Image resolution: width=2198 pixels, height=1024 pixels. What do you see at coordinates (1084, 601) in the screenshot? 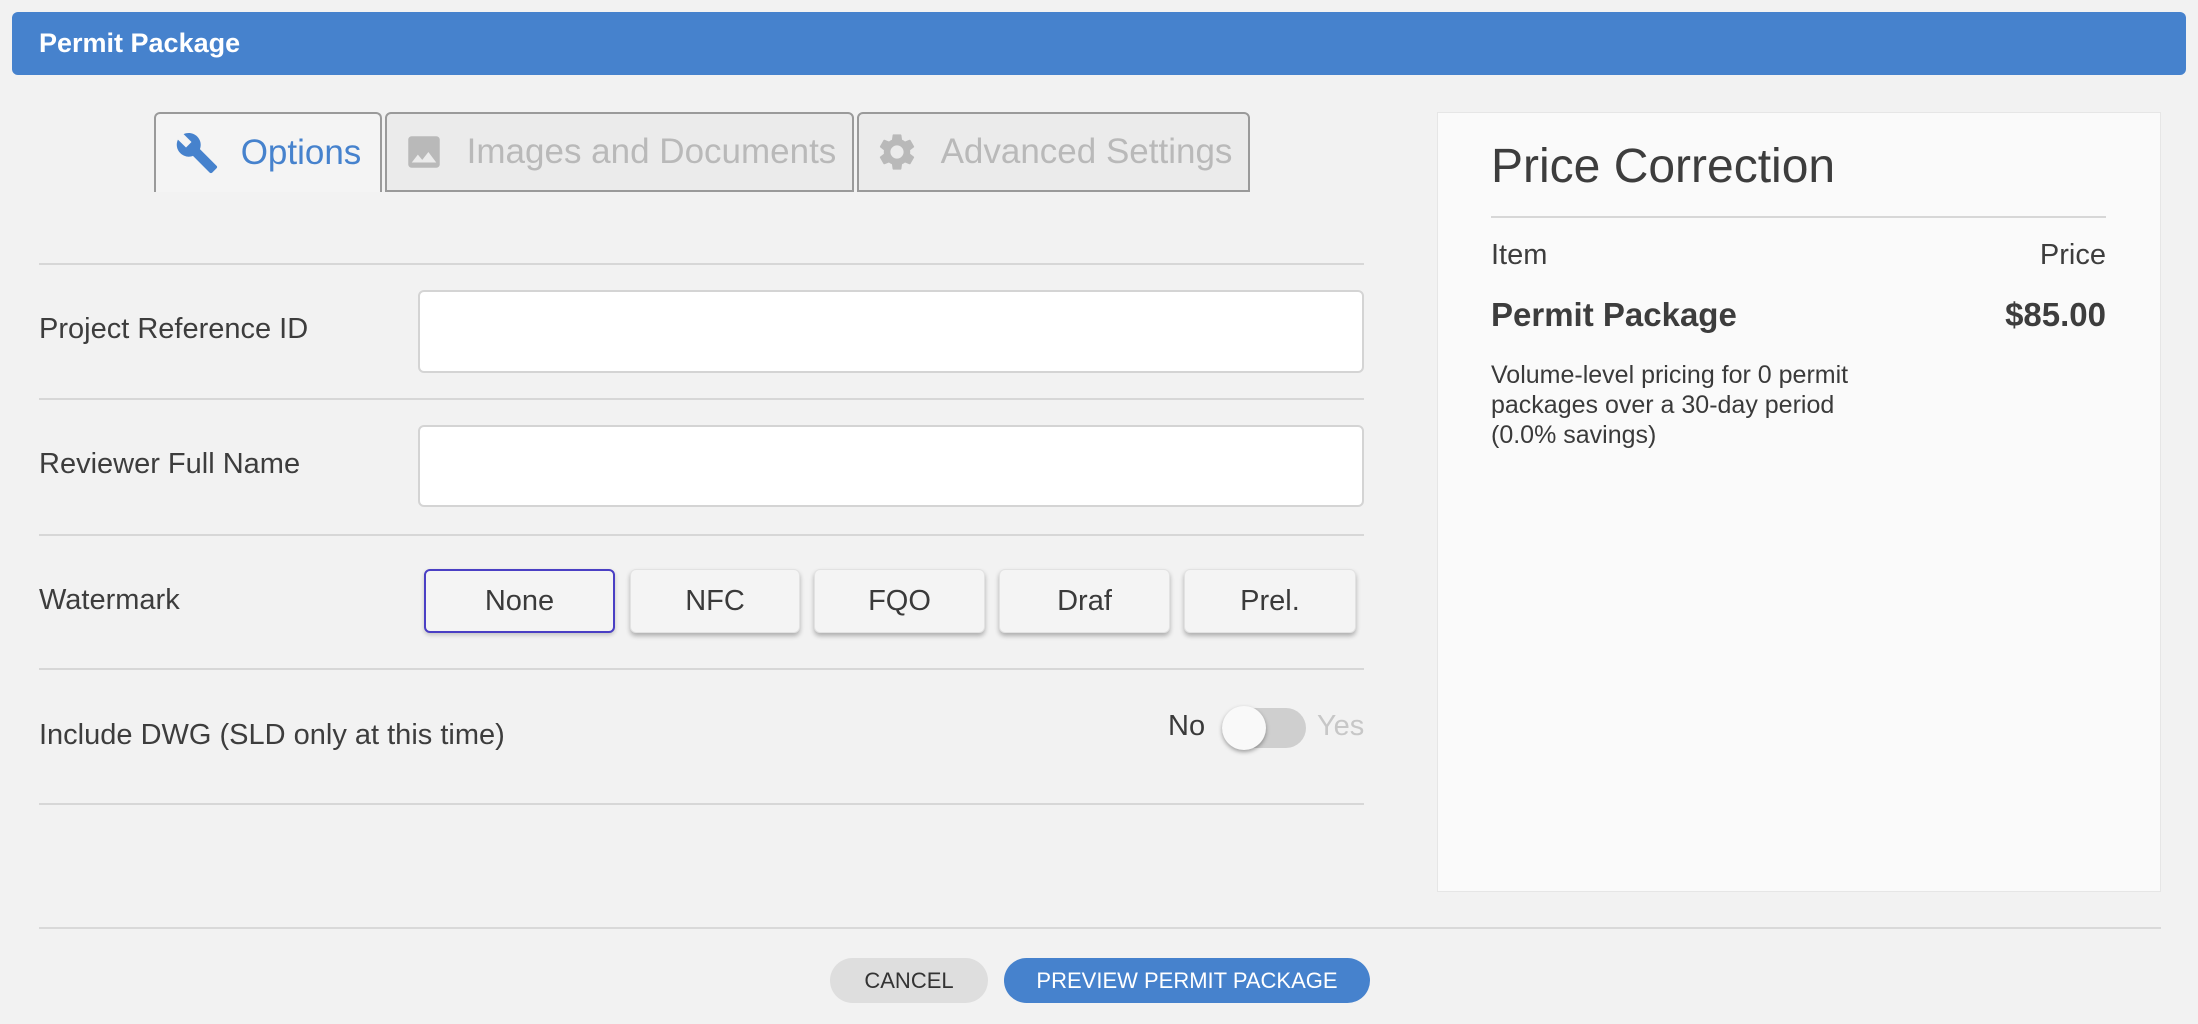
I see `watermark-option-draf: Draf` at bounding box center [1084, 601].